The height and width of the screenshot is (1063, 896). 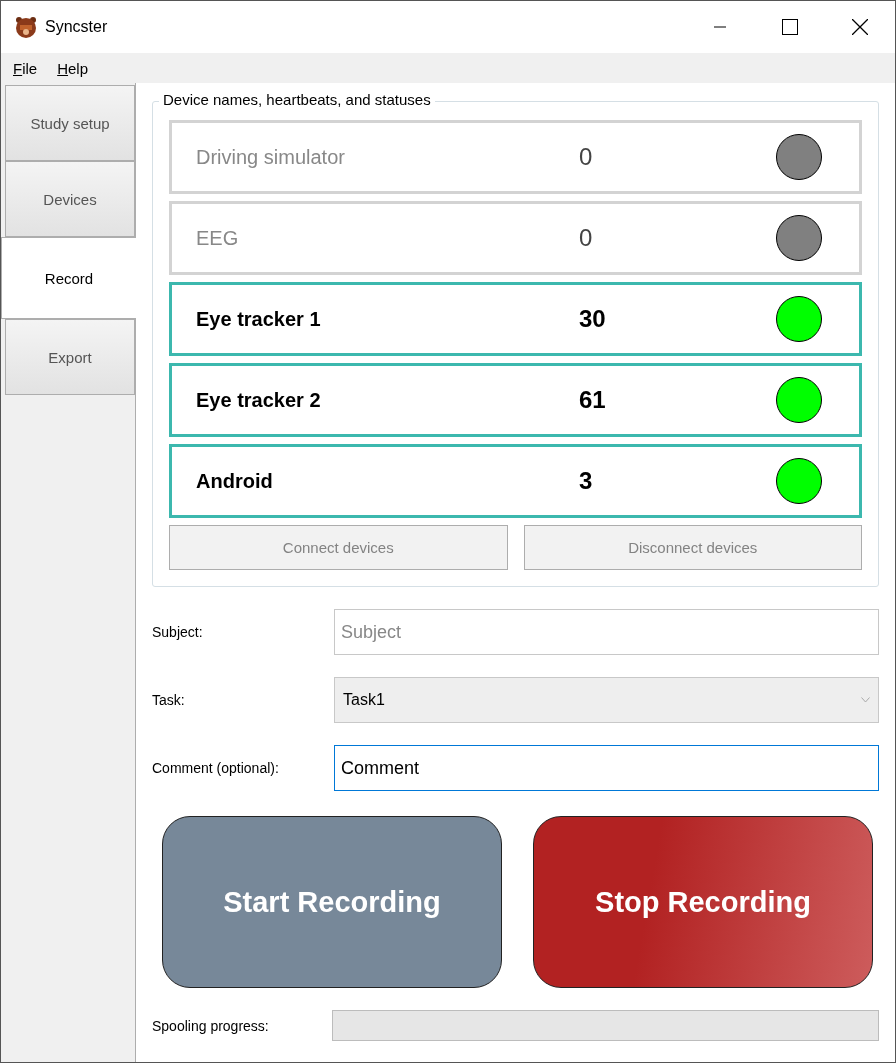 What do you see at coordinates (592, 319) in the screenshot?
I see `heartbeat-count: 30` at bounding box center [592, 319].